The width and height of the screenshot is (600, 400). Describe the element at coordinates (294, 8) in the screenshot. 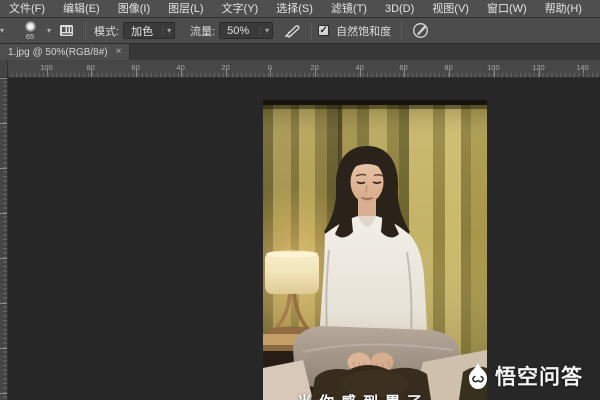

I see `menu-item: 选择(S)` at that location.